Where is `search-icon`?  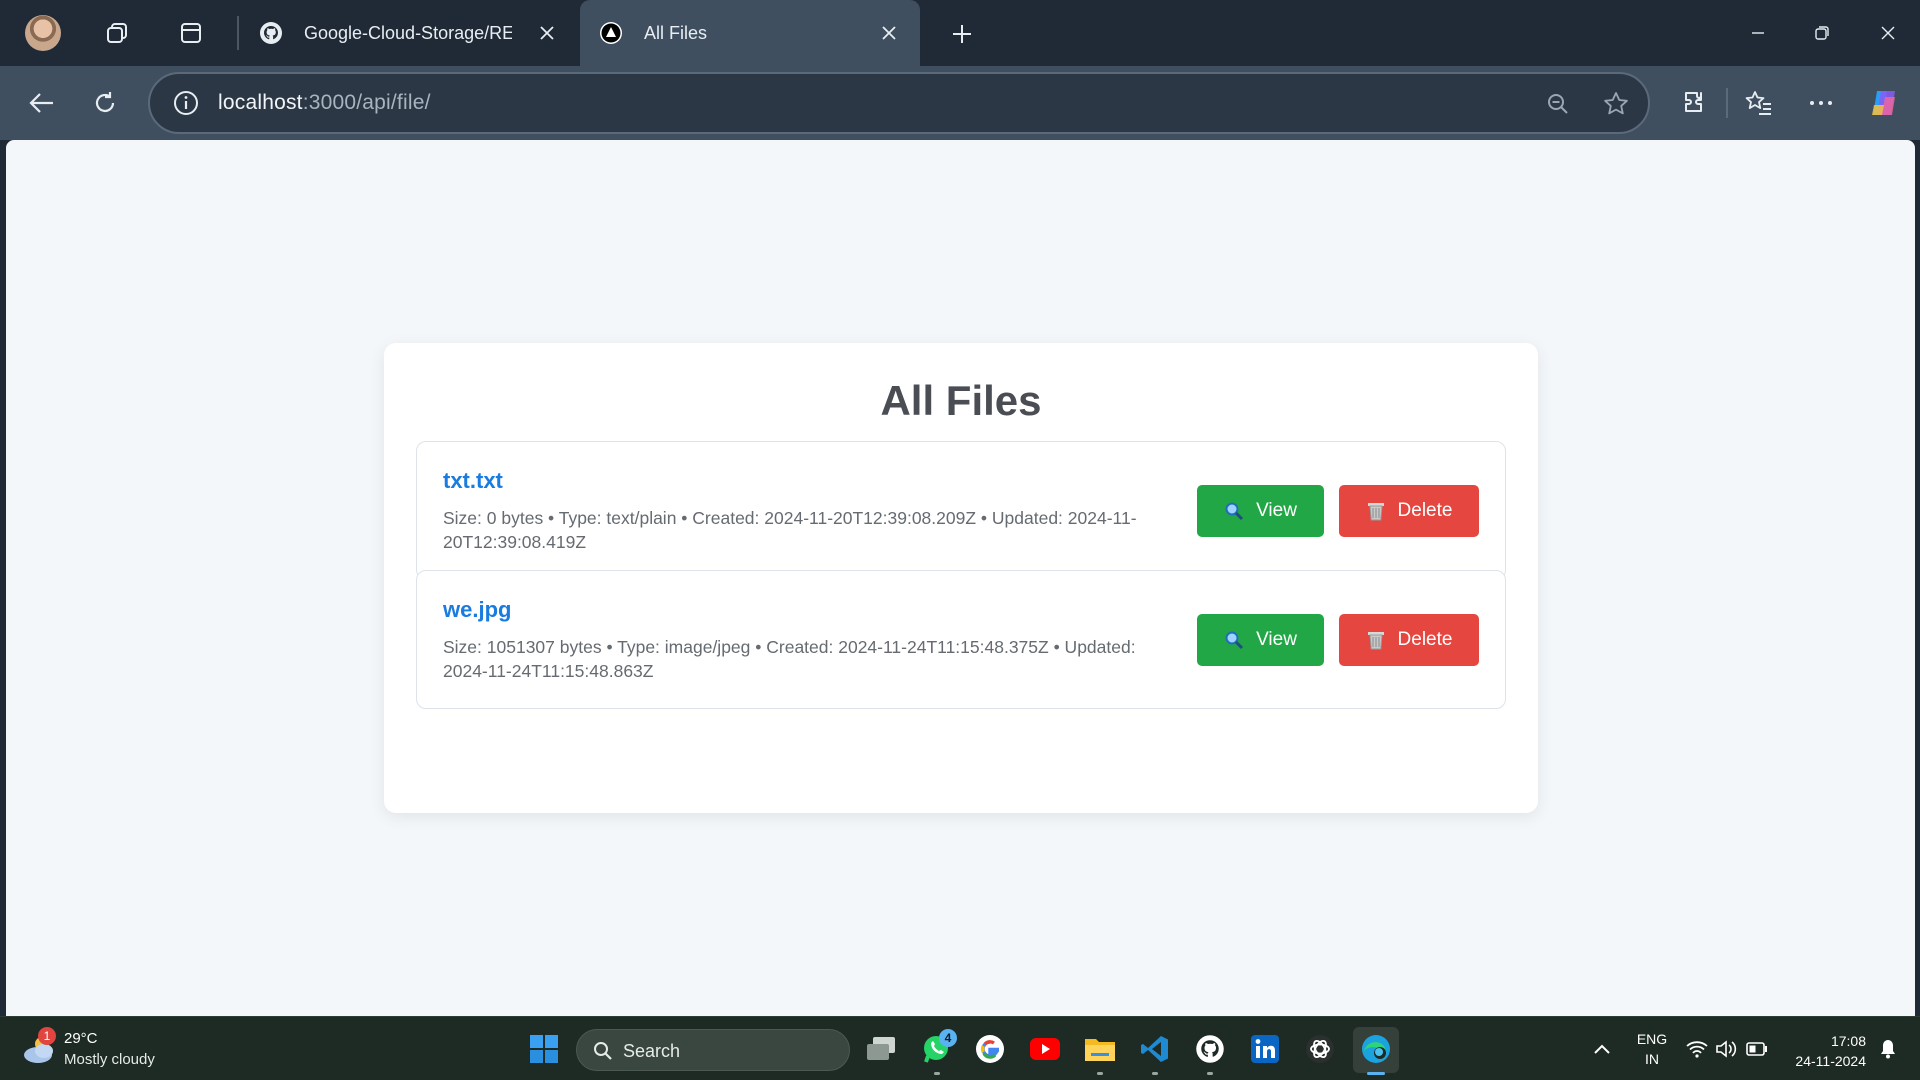 search-icon is located at coordinates (603, 1051).